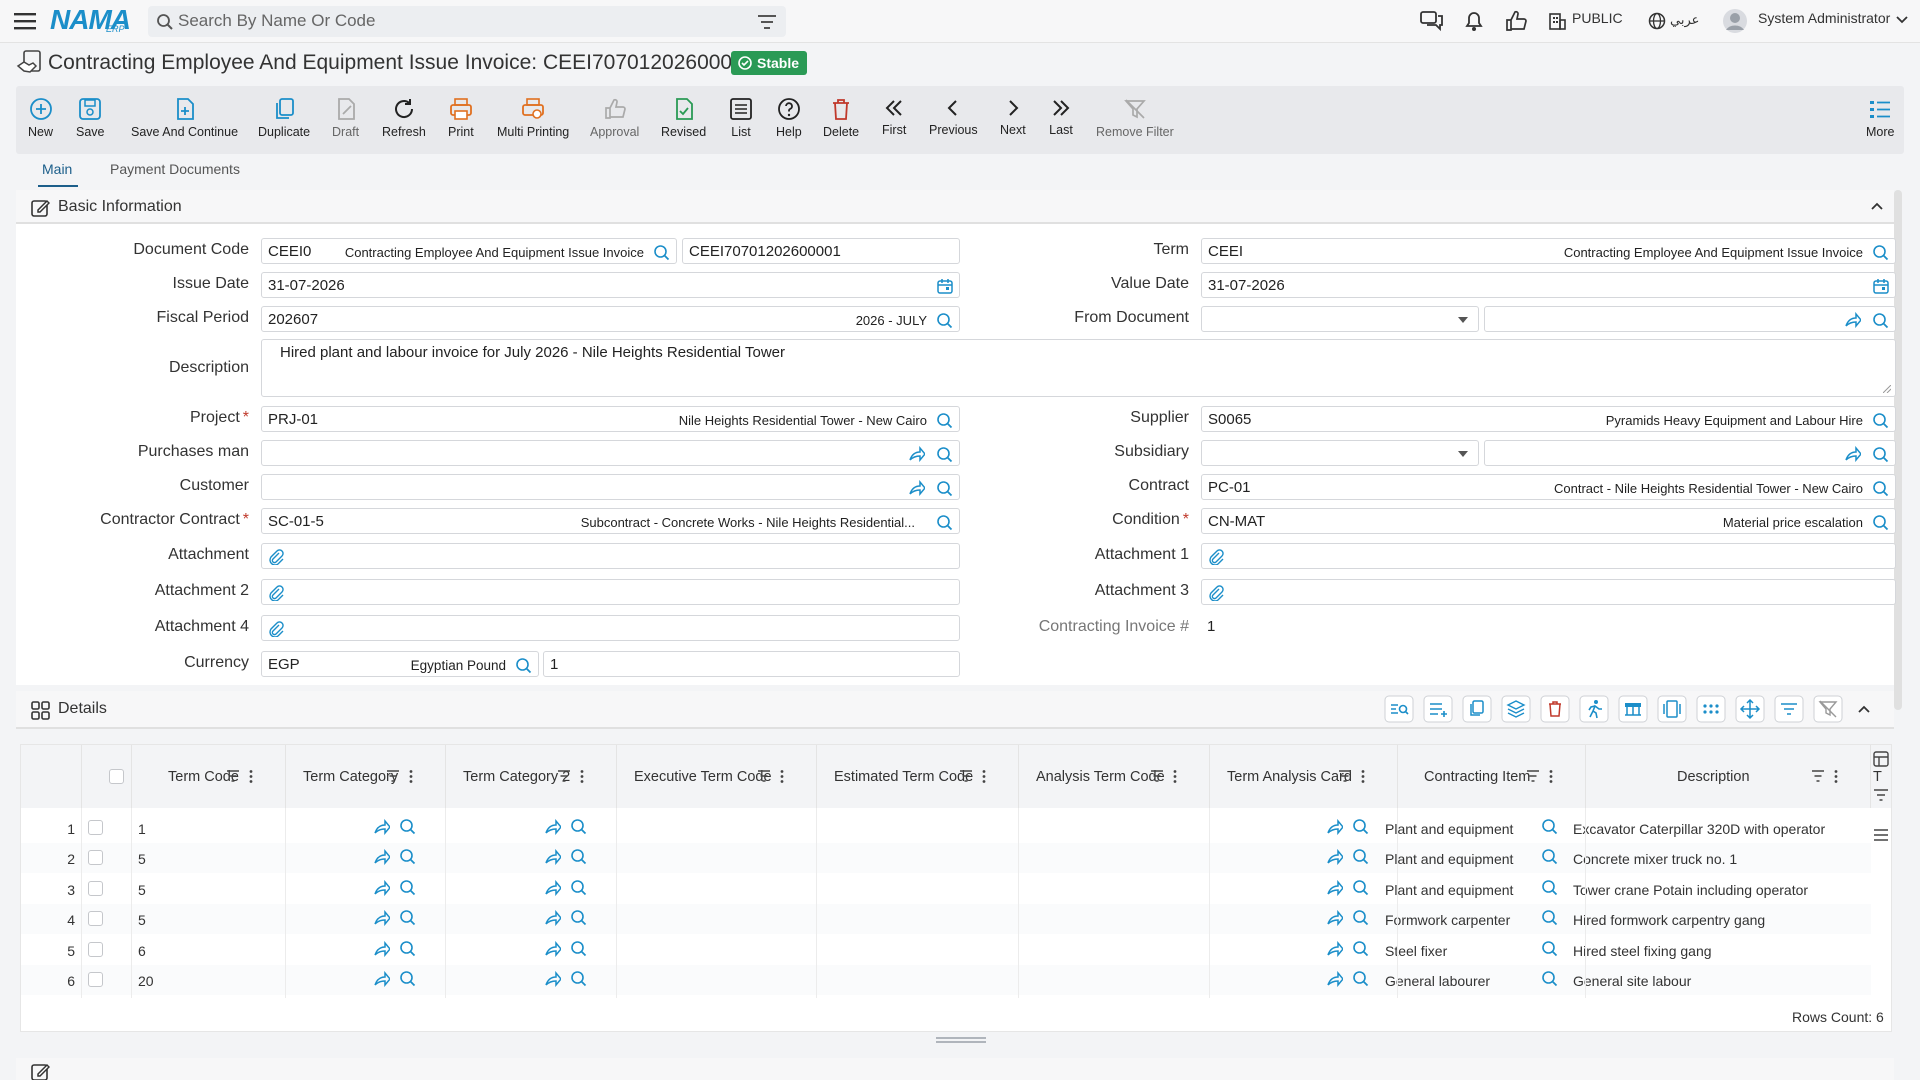  I want to click on details-header: Details, so click(955, 710).